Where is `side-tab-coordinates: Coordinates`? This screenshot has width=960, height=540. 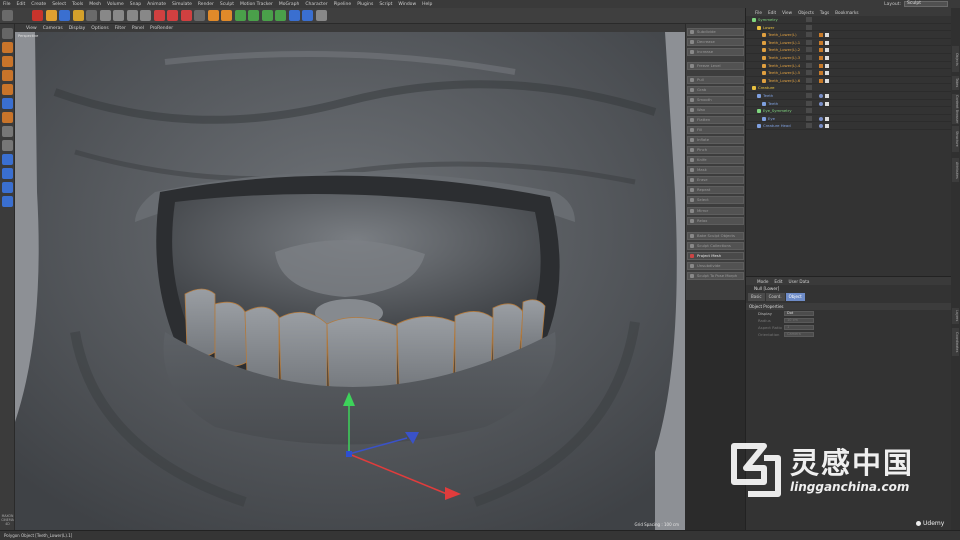 side-tab-coordinates: Coordinates is located at coordinates (955, 342).